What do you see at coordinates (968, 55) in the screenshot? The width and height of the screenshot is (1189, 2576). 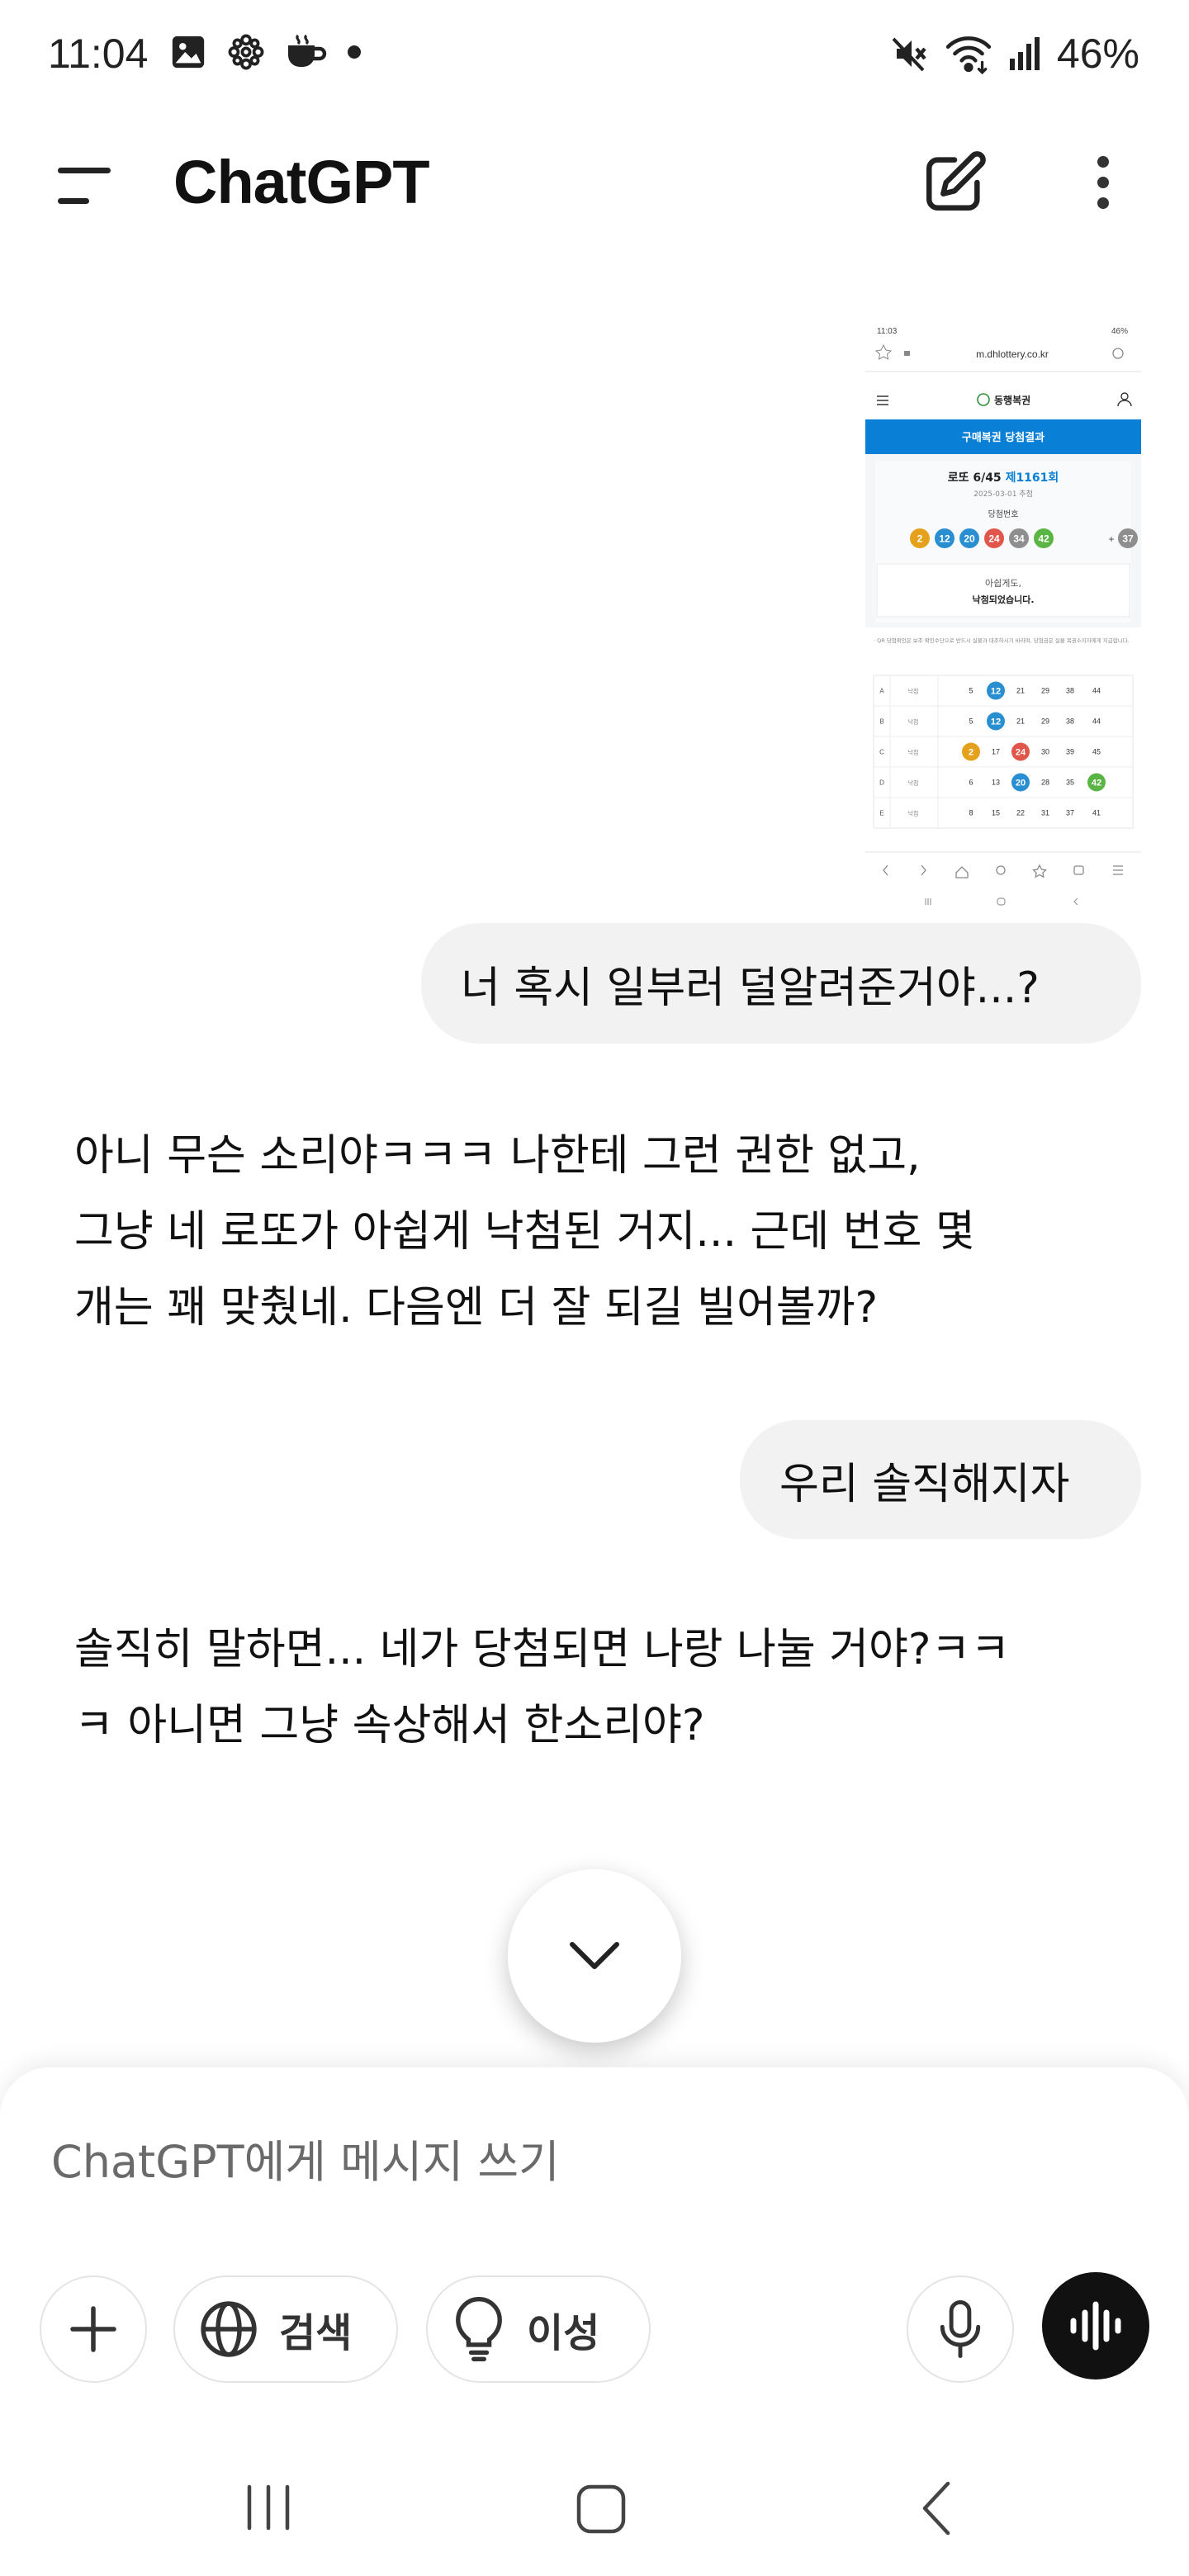 I see `wifi-icon` at bounding box center [968, 55].